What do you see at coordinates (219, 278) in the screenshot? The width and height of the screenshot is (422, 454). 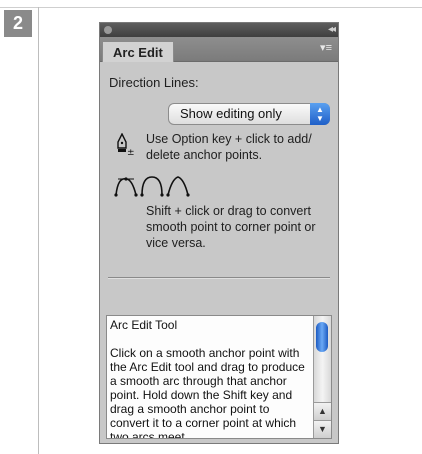 I see `panel-divider` at bounding box center [219, 278].